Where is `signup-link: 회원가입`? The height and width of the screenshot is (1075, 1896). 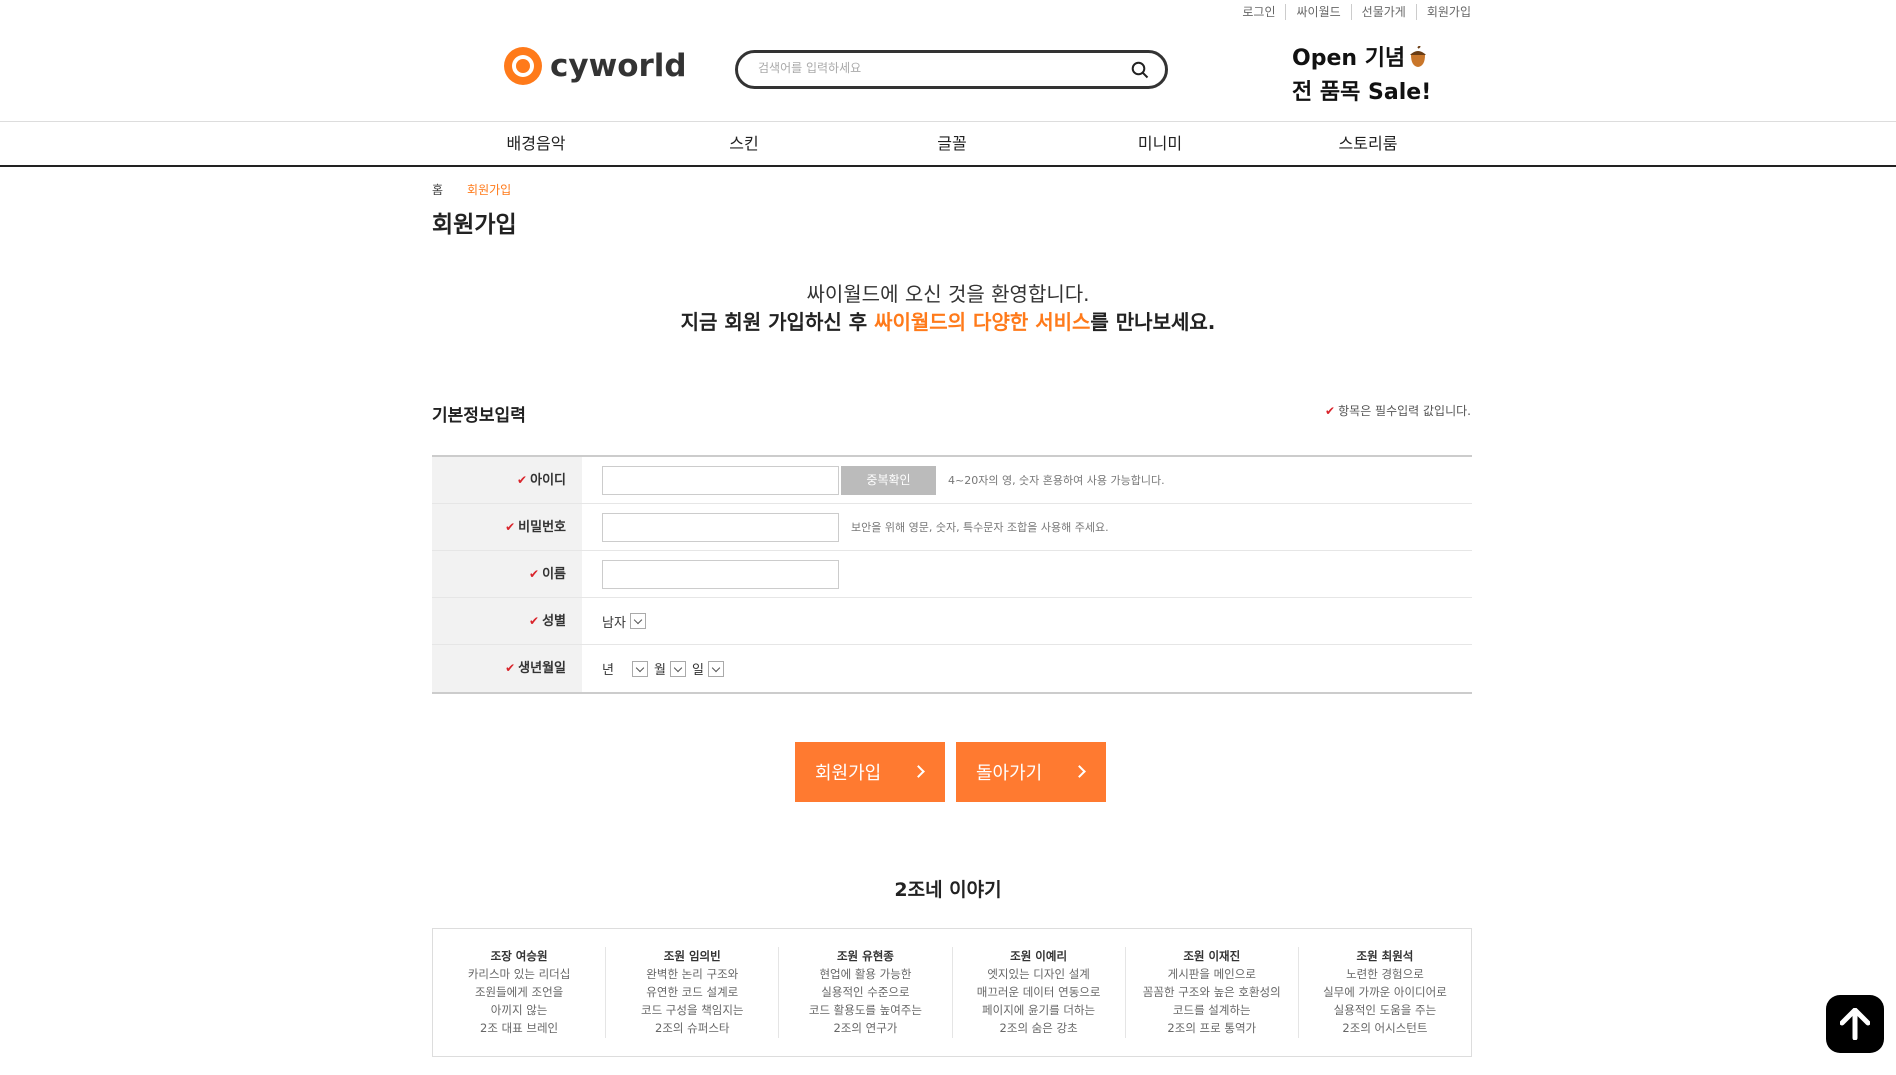 signup-link: 회원가입 is located at coordinates (1443, 12).